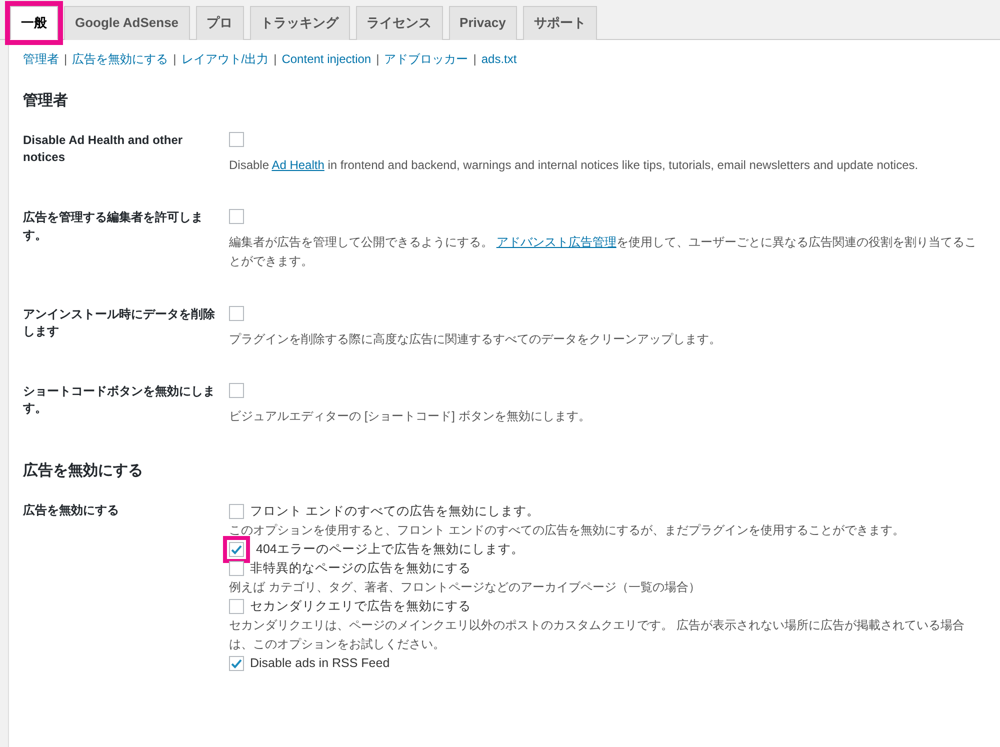 Image resolution: width=1000 pixels, height=747 pixels. I want to click on section-link: 広告を無効にする, so click(120, 59).